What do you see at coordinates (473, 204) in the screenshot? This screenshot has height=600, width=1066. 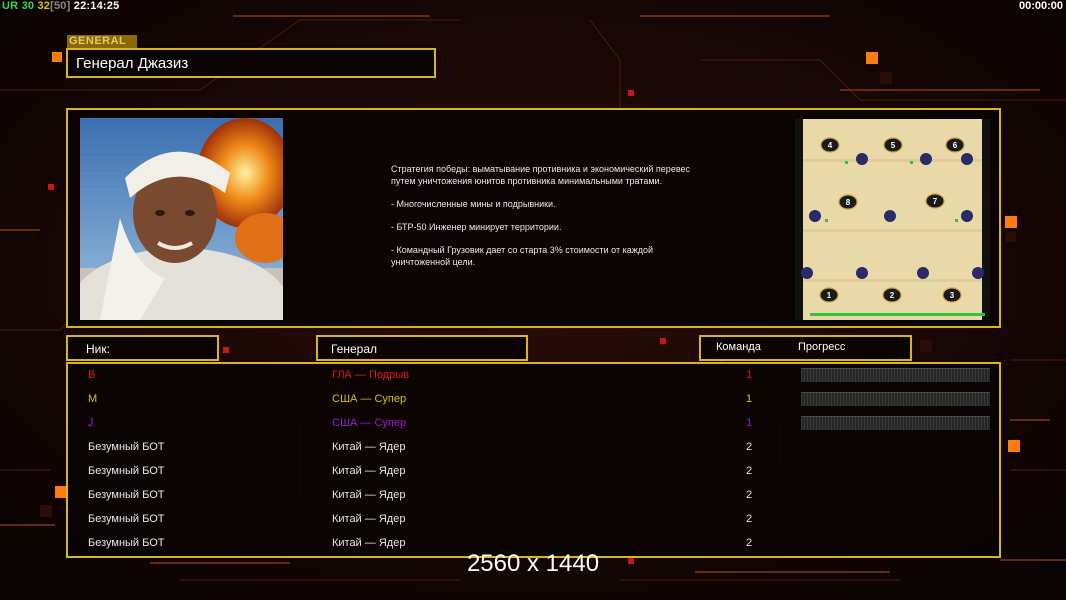 I see `strategy-line: - Многочисленные мины и подрывники.` at bounding box center [473, 204].